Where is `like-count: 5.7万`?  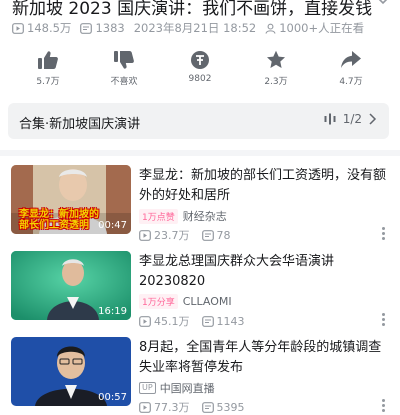
like-count: 5.7万 is located at coordinates (48, 82).